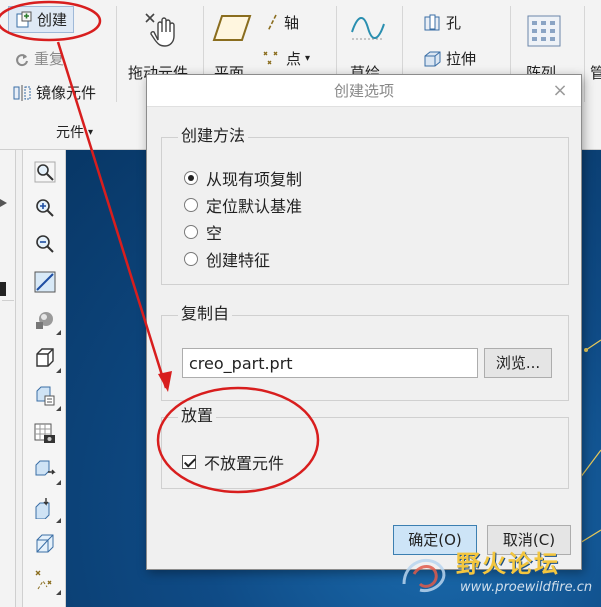 The width and height of the screenshot is (601, 607). What do you see at coordinates (364, 91) in the screenshot?
I see `dialog-title: 创建选项` at bounding box center [364, 91].